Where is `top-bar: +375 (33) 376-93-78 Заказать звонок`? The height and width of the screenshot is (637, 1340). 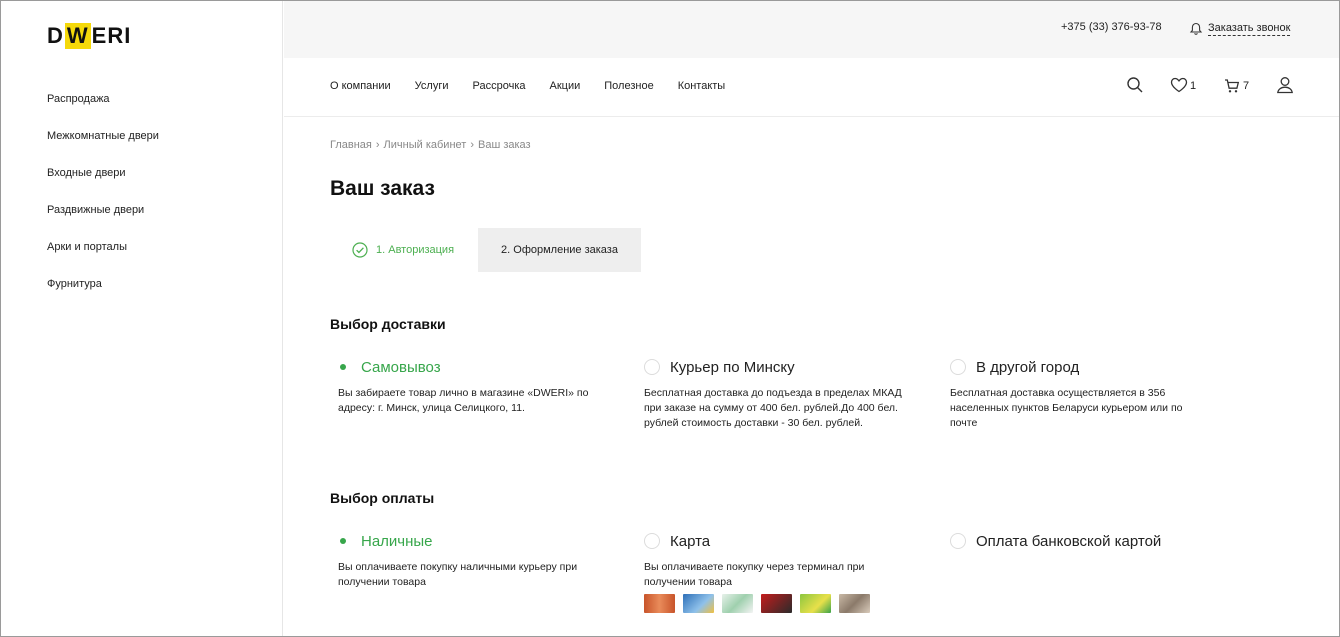 top-bar: +375 (33) 376-93-78 Заказать звонок is located at coordinates (811, 29).